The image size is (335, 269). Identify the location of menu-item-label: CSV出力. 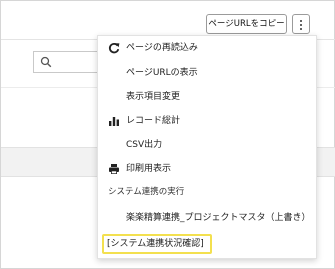
(144, 145).